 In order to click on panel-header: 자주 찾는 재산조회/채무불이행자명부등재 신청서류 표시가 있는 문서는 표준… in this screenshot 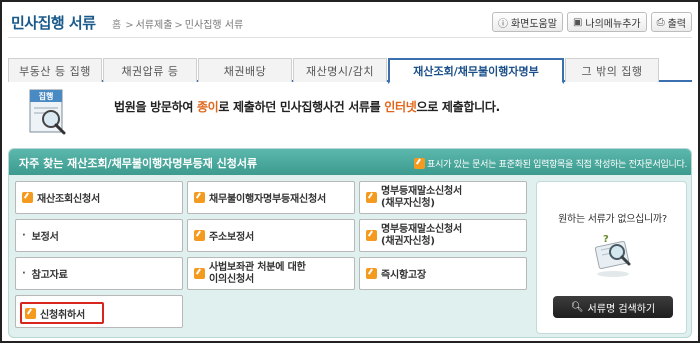, I will do `click(350, 162)`.